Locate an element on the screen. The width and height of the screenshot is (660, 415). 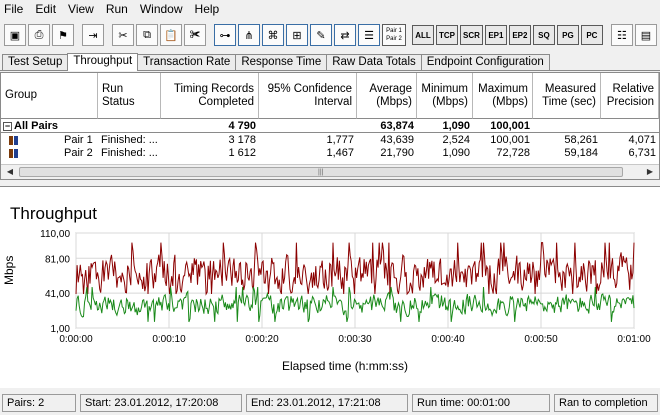
x-tick-label: 0:00:50 is located at coordinates (541, 339).